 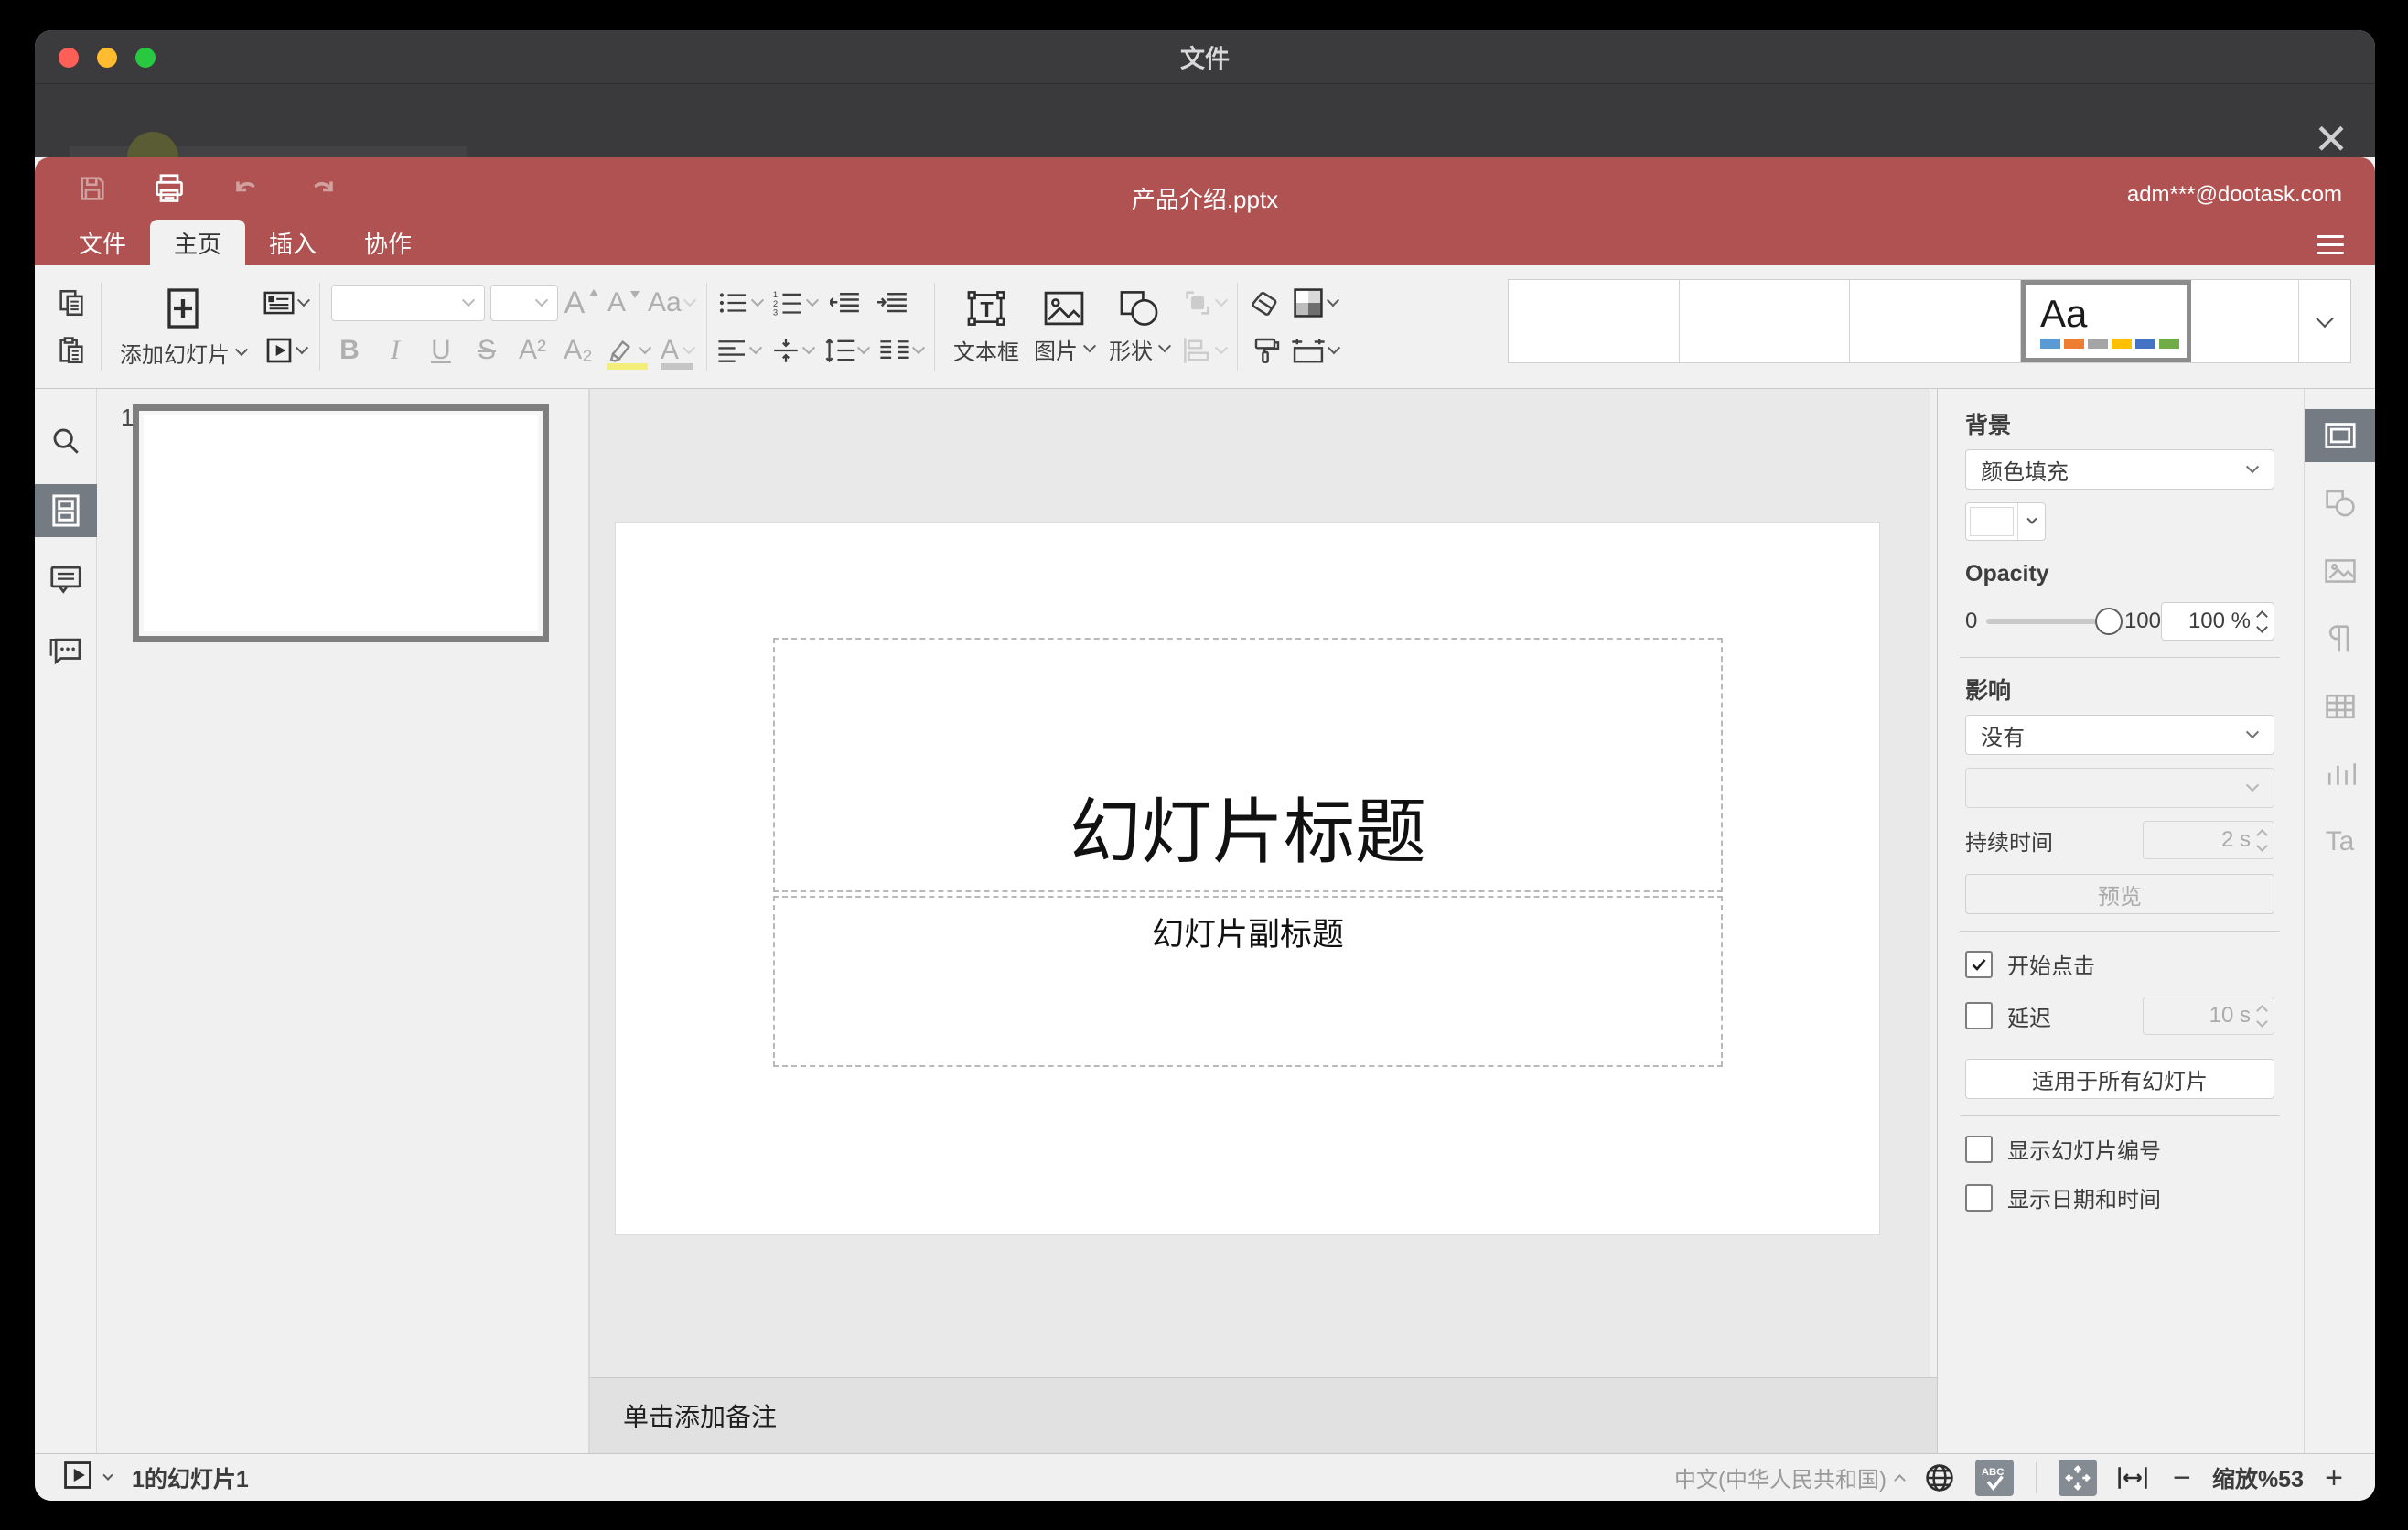 What do you see at coordinates (102, 242) in the screenshot?
I see `tab-file: 文件` at bounding box center [102, 242].